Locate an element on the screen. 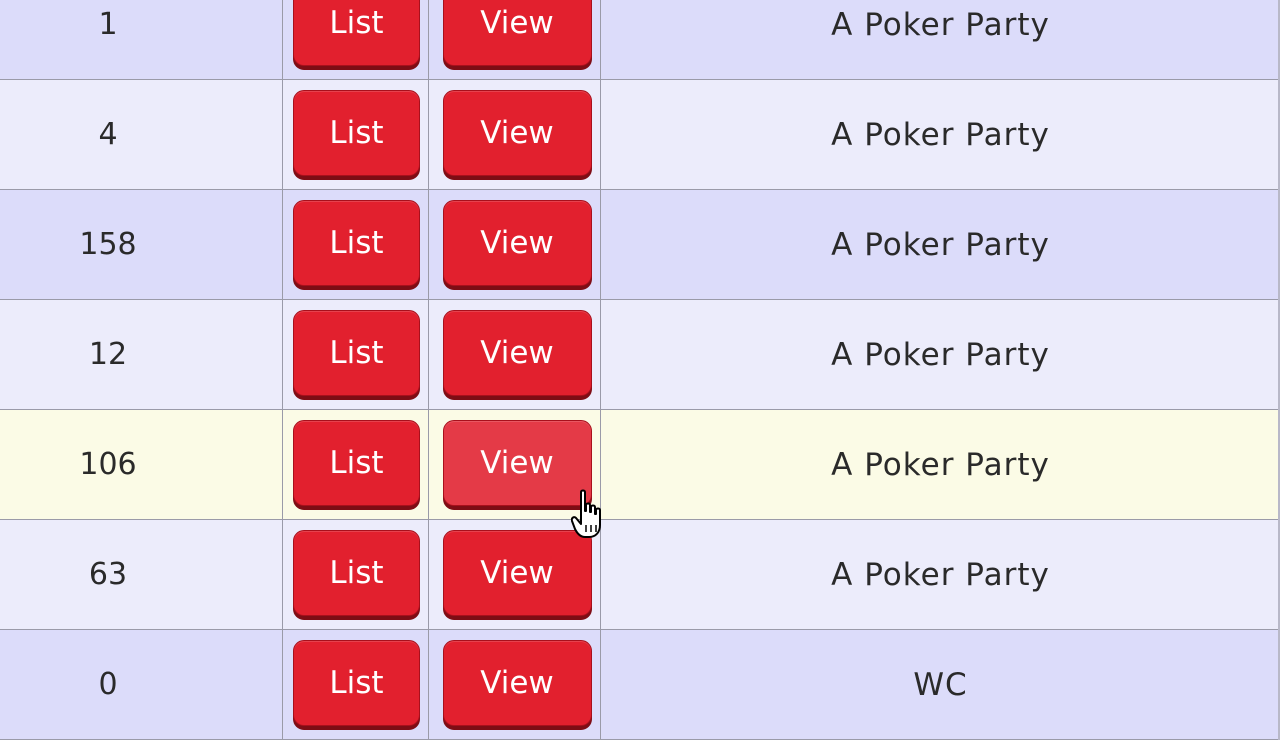 This screenshot has height=740, width=1280. table-row: 63 List View A Poker Party is located at coordinates (639, 575).